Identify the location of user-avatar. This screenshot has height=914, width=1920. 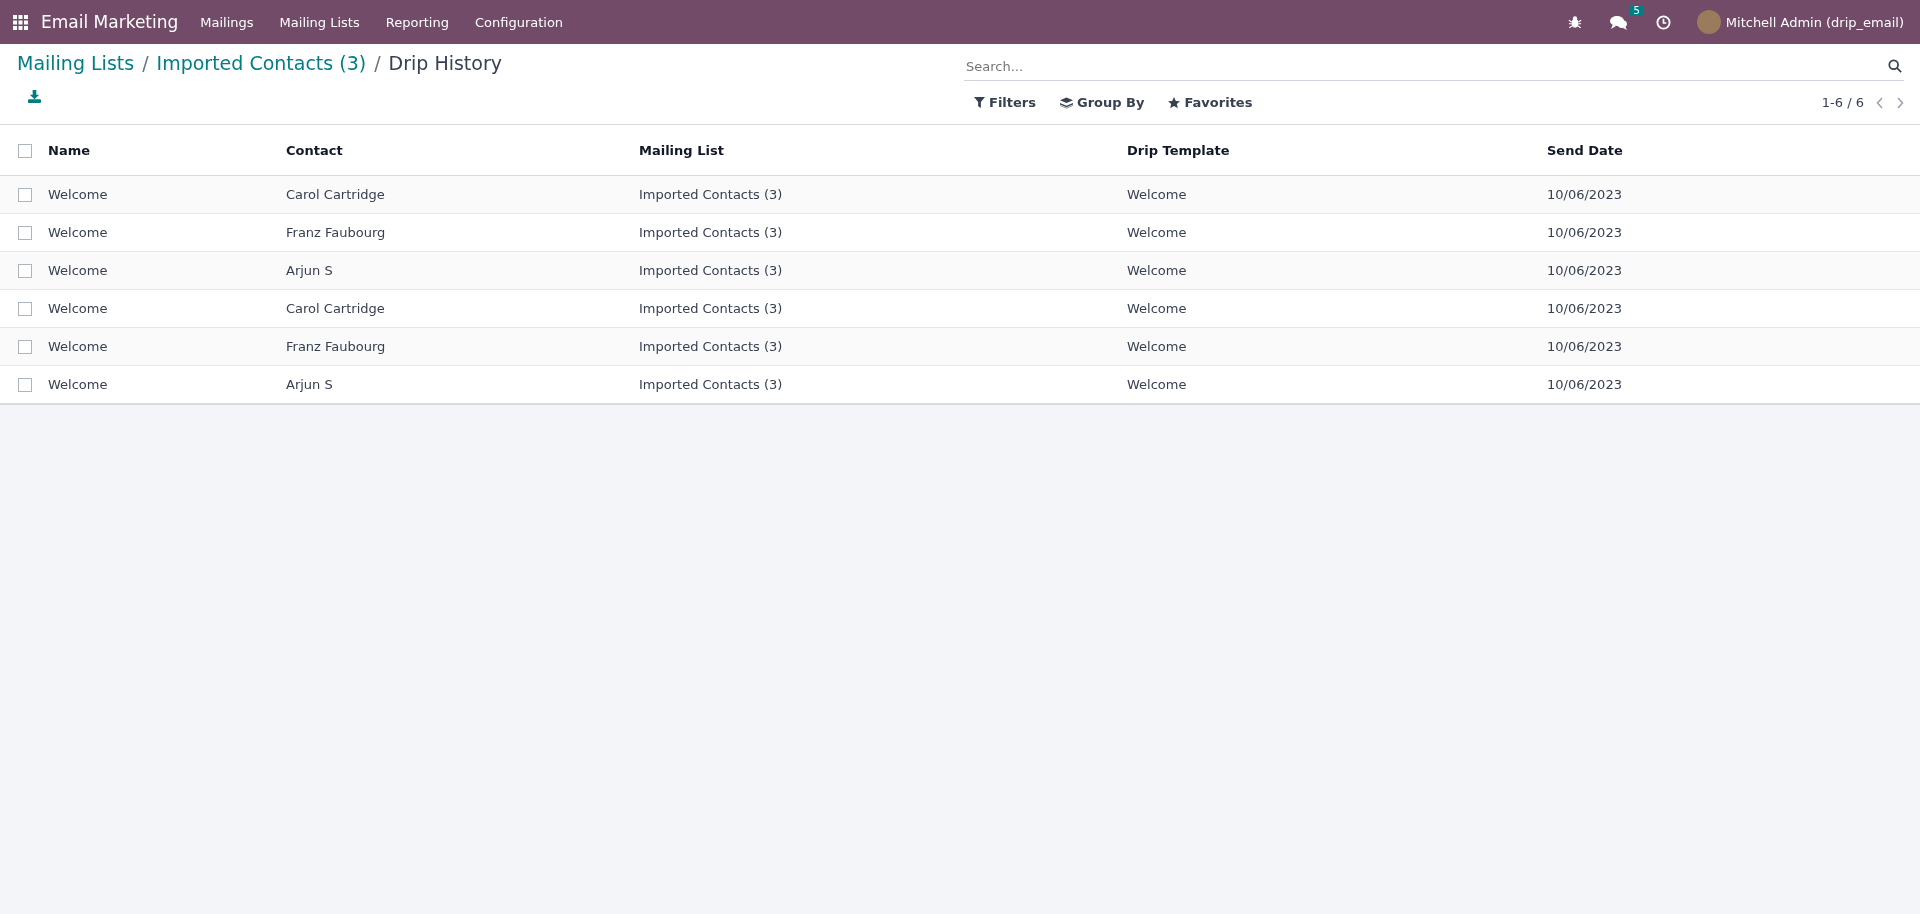
(1708, 22).